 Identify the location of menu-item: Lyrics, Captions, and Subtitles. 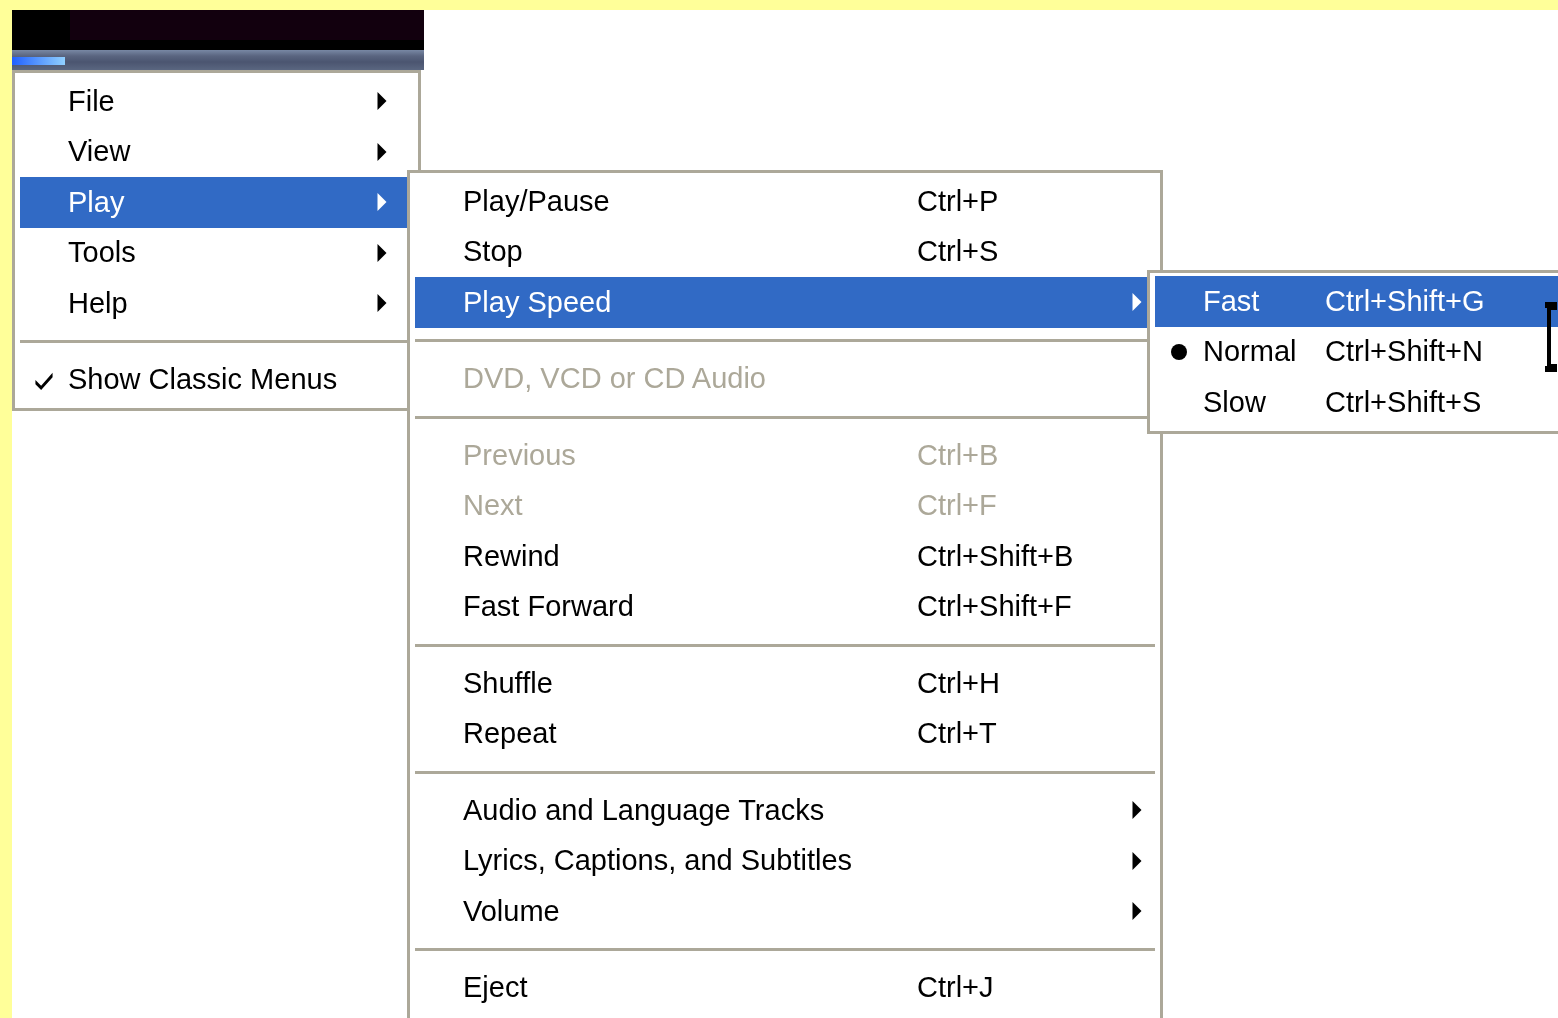
(785, 860).